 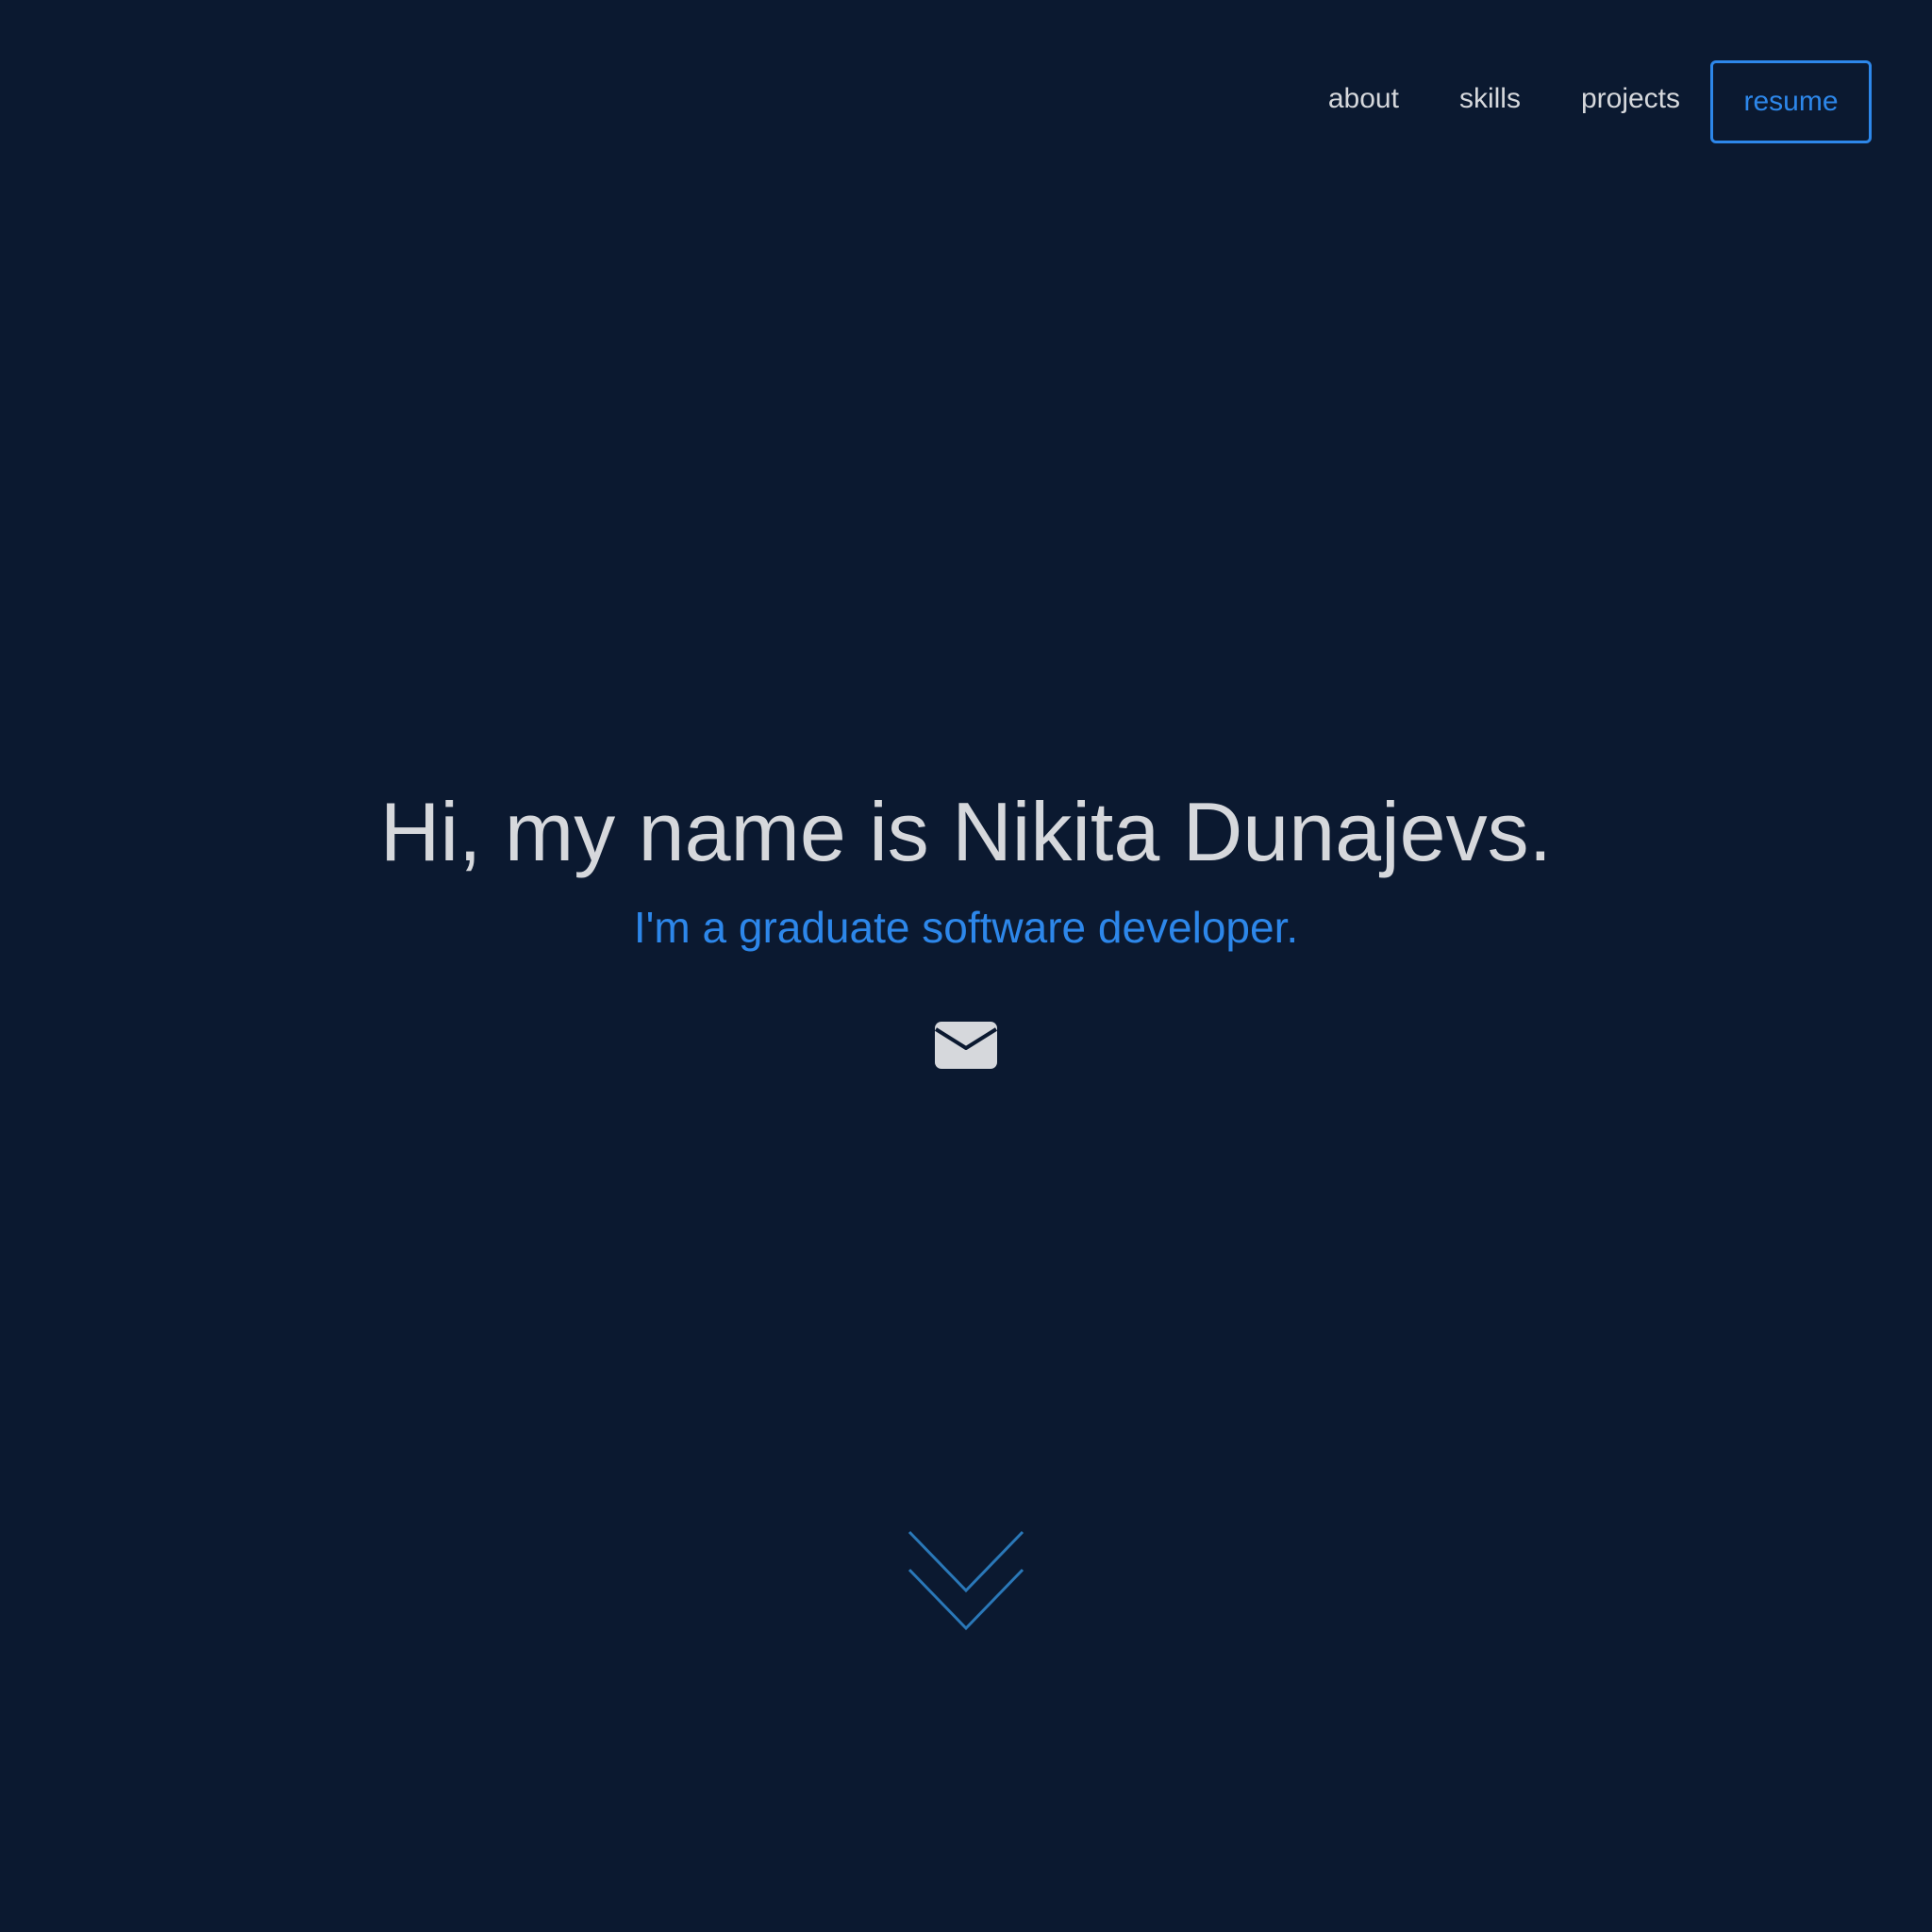 I want to click on double-chevron-down-icon, so click(x=966, y=1581).